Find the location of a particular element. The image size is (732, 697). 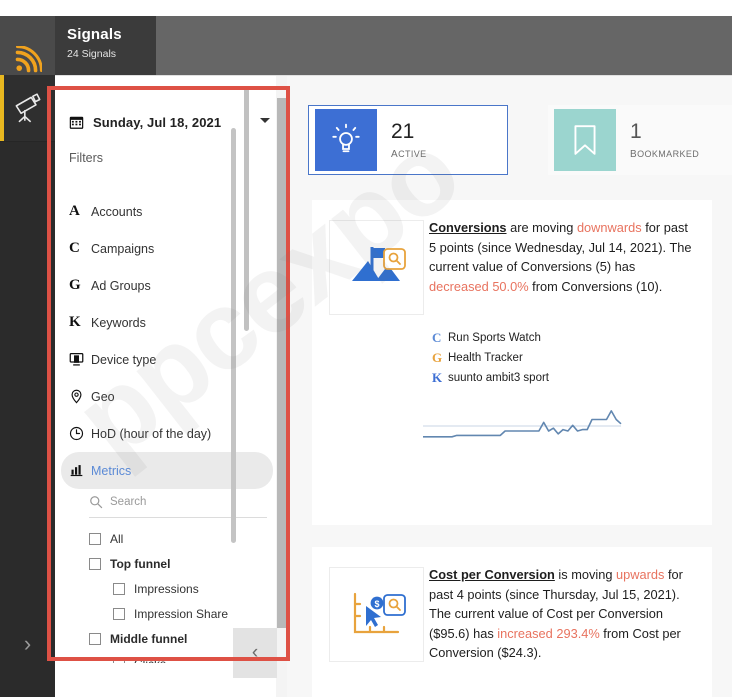

chart-cursor-dollar-search-icon: $ is located at coordinates (379, 612).